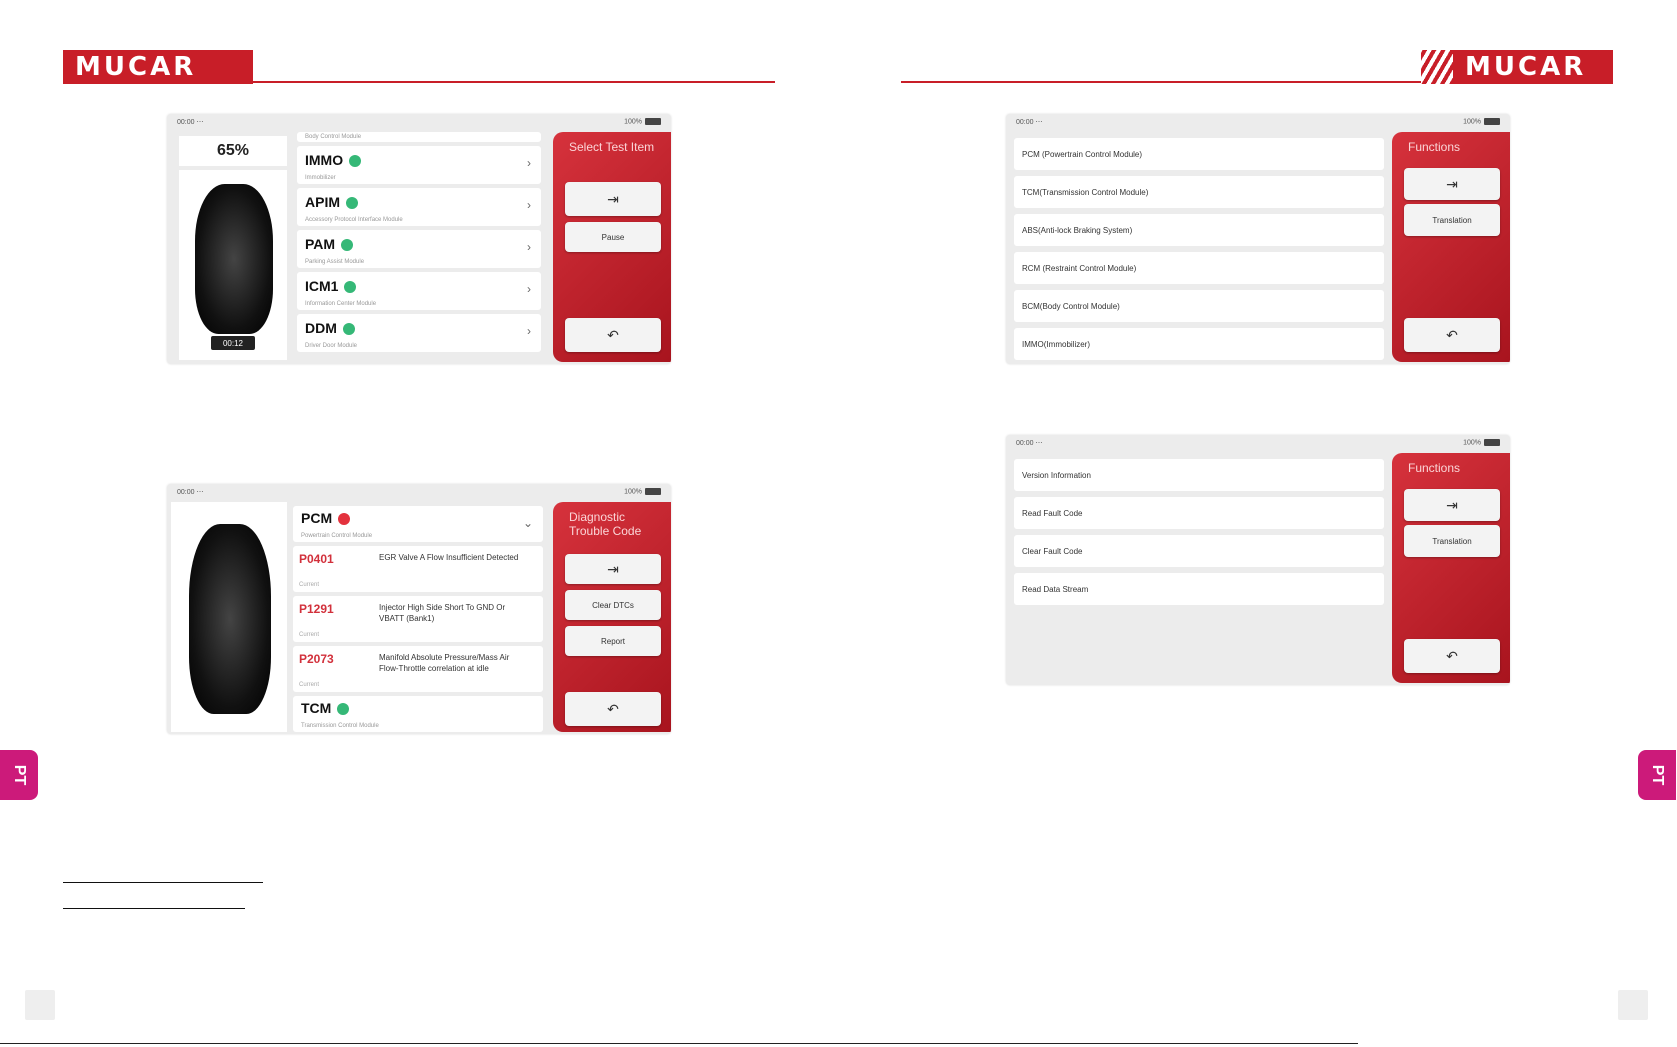  I want to click on pause-button: Pause, so click(613, 237).